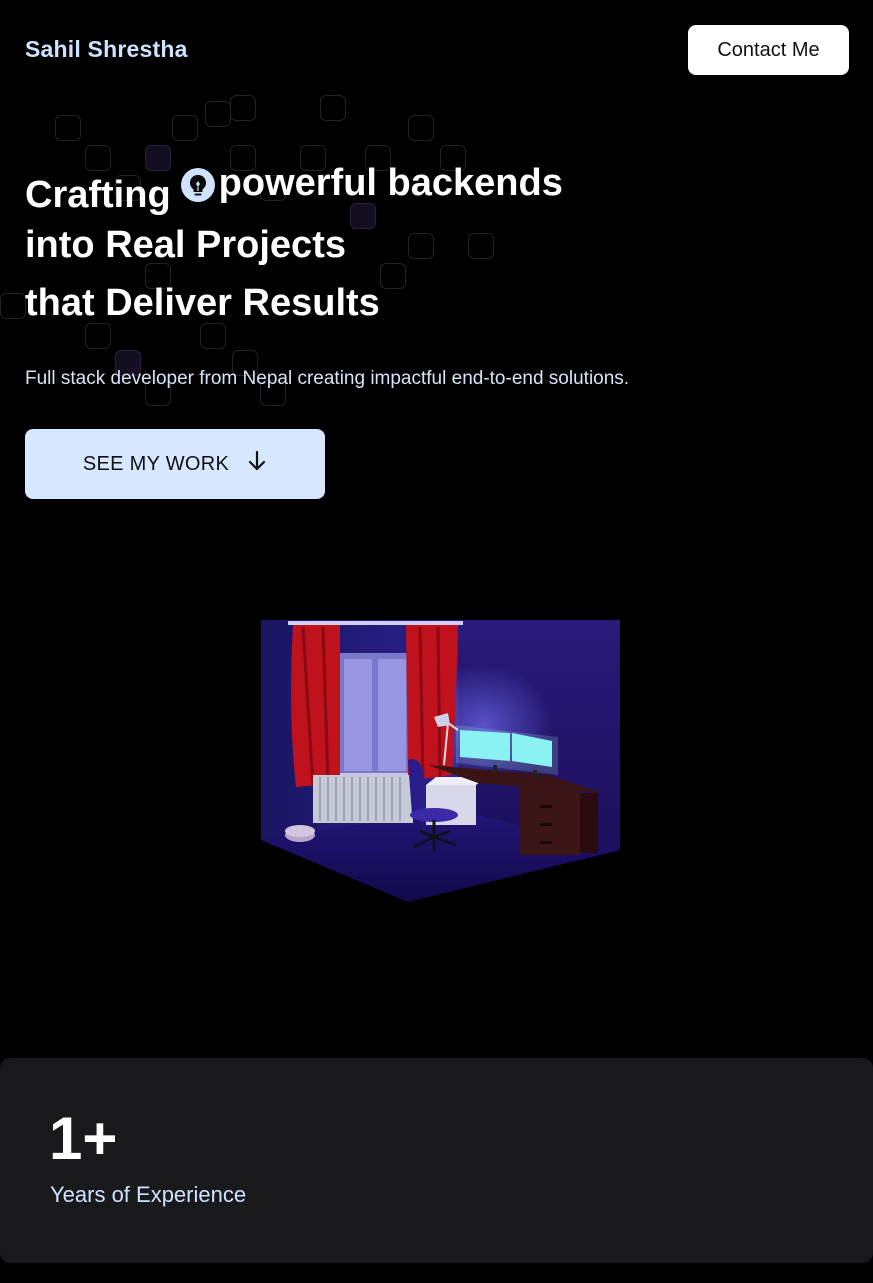  I want to click on hero-title-line-3: that Deliver Results, so click(202, 303).